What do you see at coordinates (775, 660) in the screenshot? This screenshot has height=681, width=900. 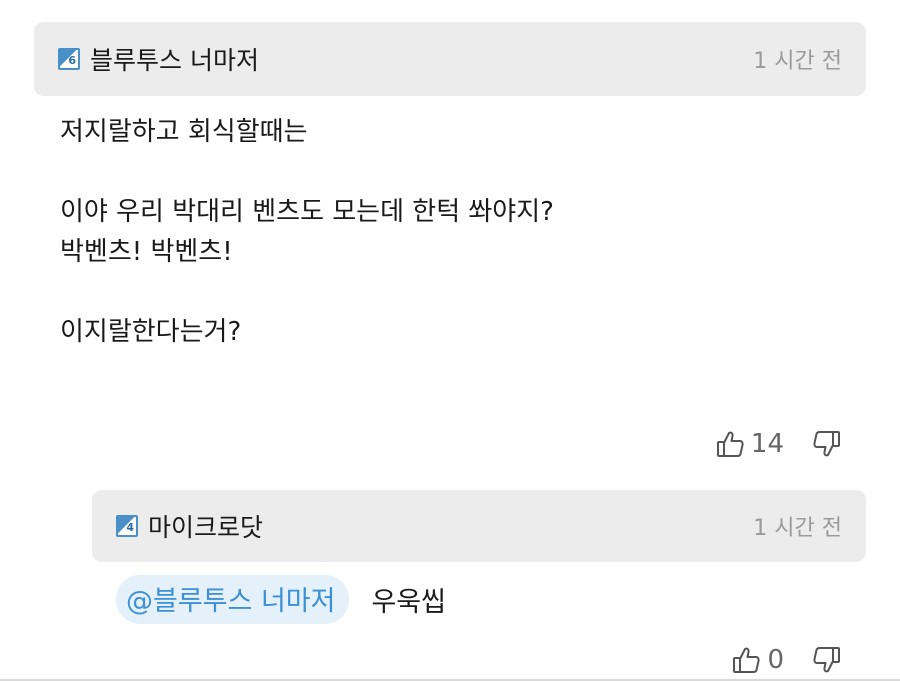 I see `like-count: 0` at bounding box center [775, 660].